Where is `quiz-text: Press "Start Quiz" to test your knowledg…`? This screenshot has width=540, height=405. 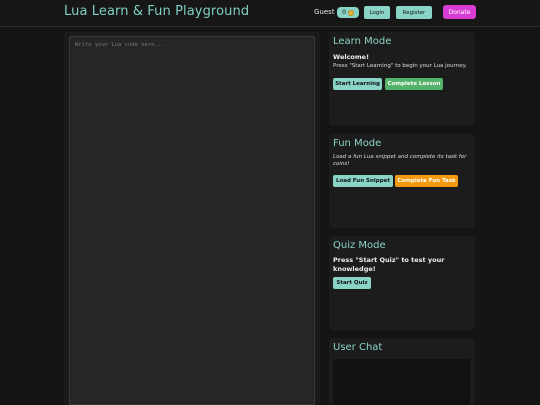 quiz-text: Press "Start Quiz" to test your knowledg… is located at coordinates (389, 264).